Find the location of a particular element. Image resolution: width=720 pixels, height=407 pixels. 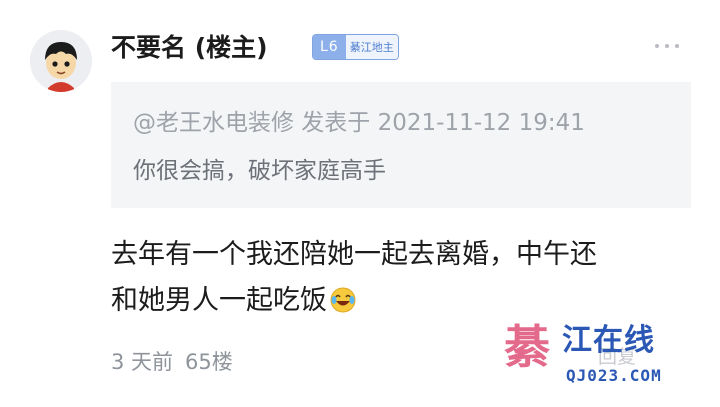

reply-footer: 3 天前 65楼 is located at coordinates (172, 361).